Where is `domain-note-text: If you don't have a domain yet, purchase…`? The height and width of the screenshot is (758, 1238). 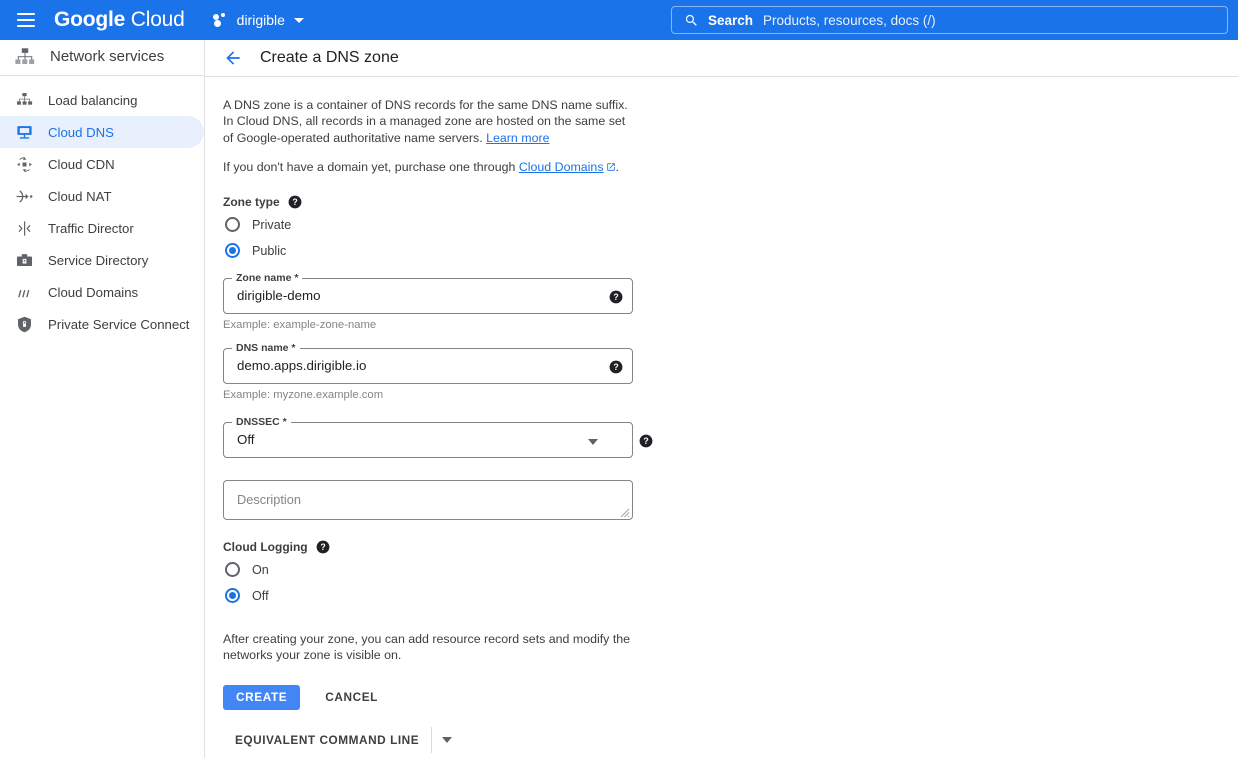
domain-note-text: If you don't have a domain yet, purchase… is located at coordinates (371, 166).